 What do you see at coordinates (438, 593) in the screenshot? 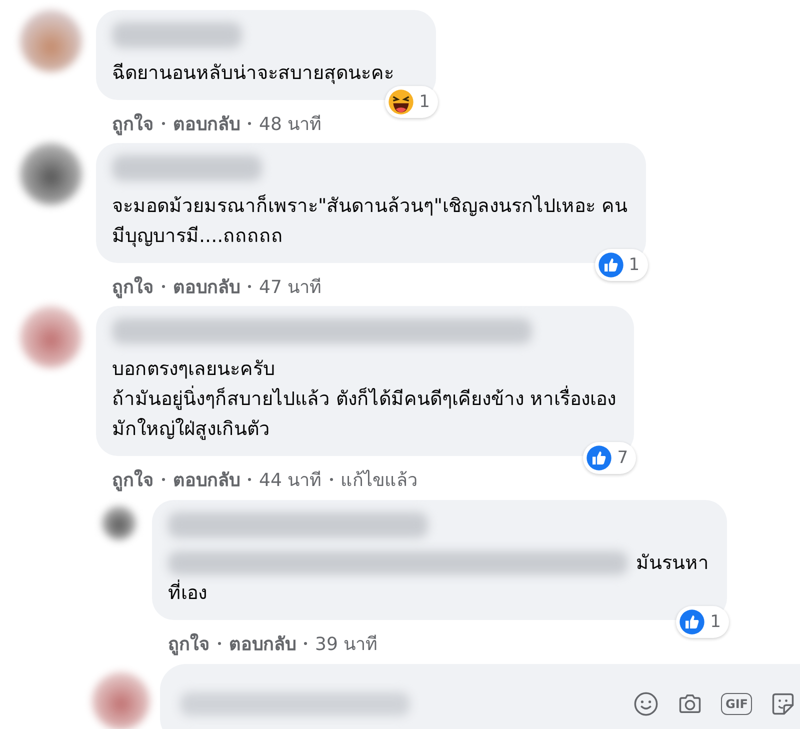
I see `comment-text: ที่เอง` at bounding box center [438, 593].